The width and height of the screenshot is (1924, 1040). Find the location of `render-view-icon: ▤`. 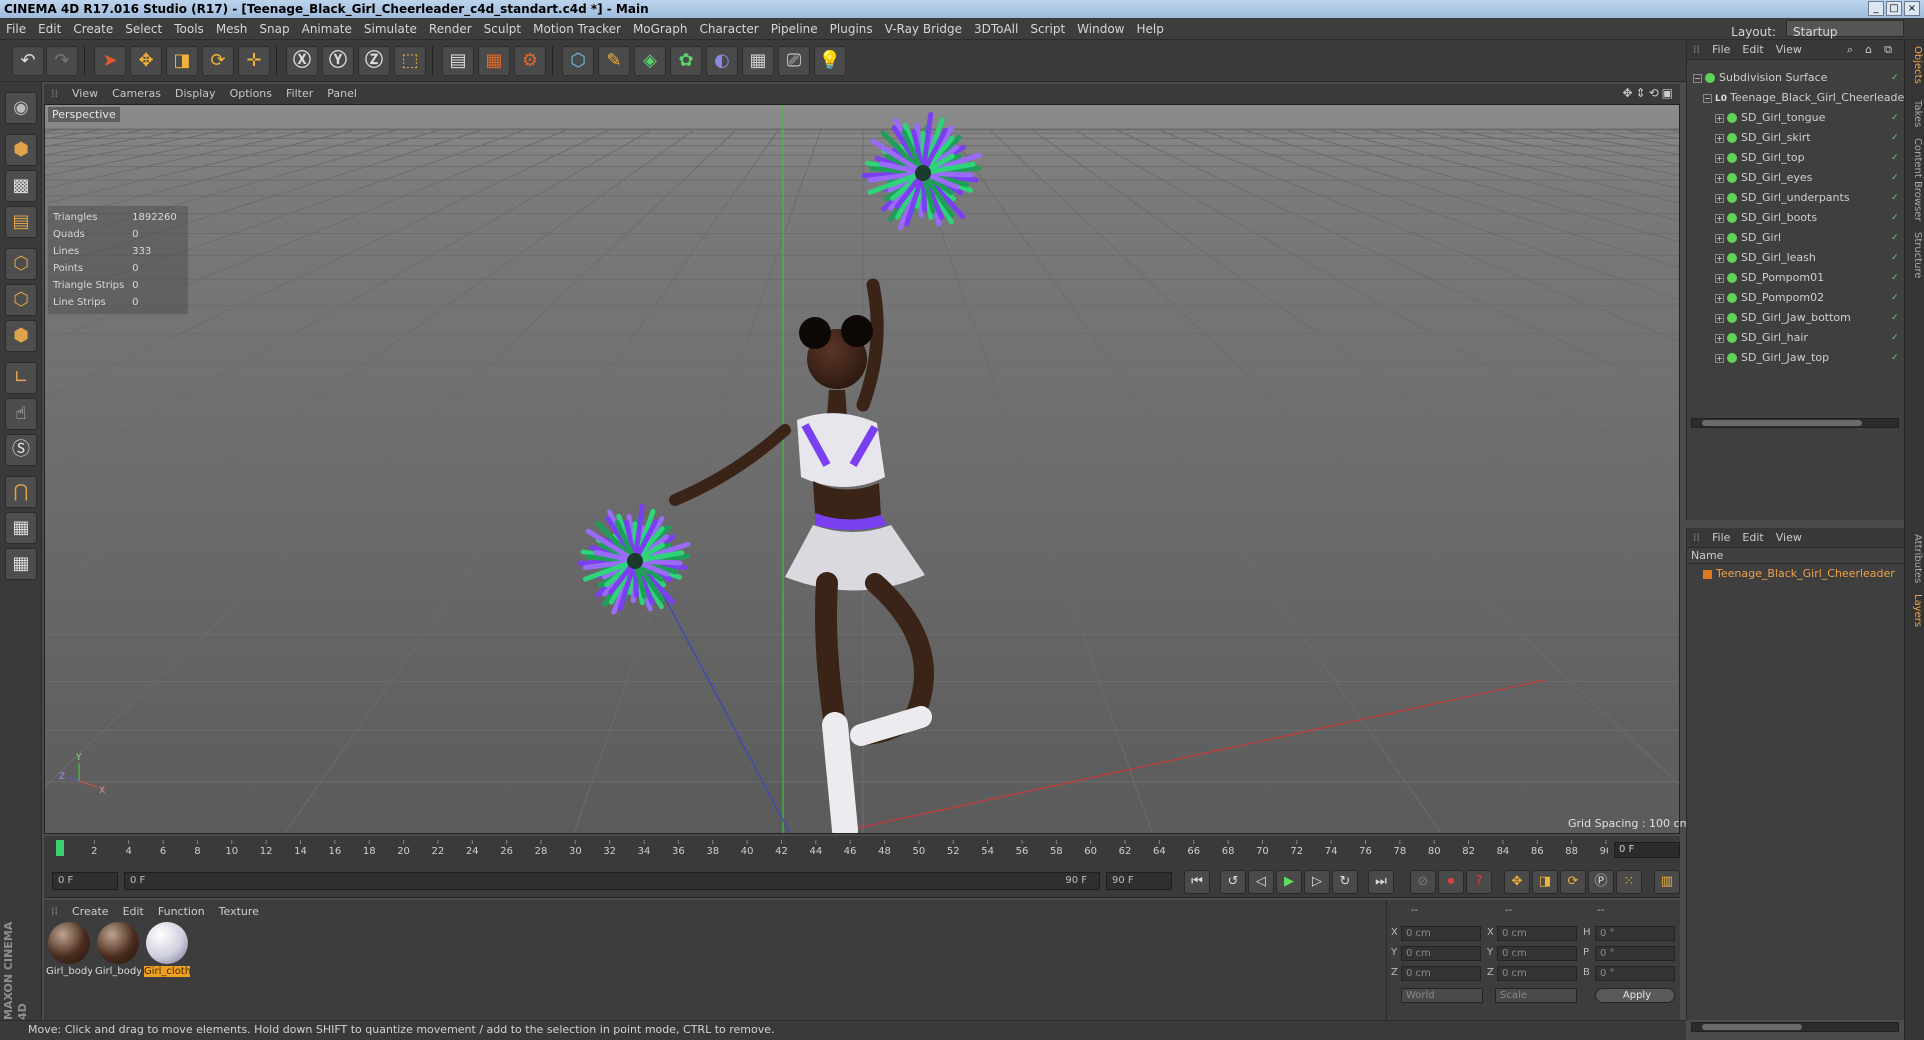

render-view-icon: ▤ is located at coordinates (458, 61).